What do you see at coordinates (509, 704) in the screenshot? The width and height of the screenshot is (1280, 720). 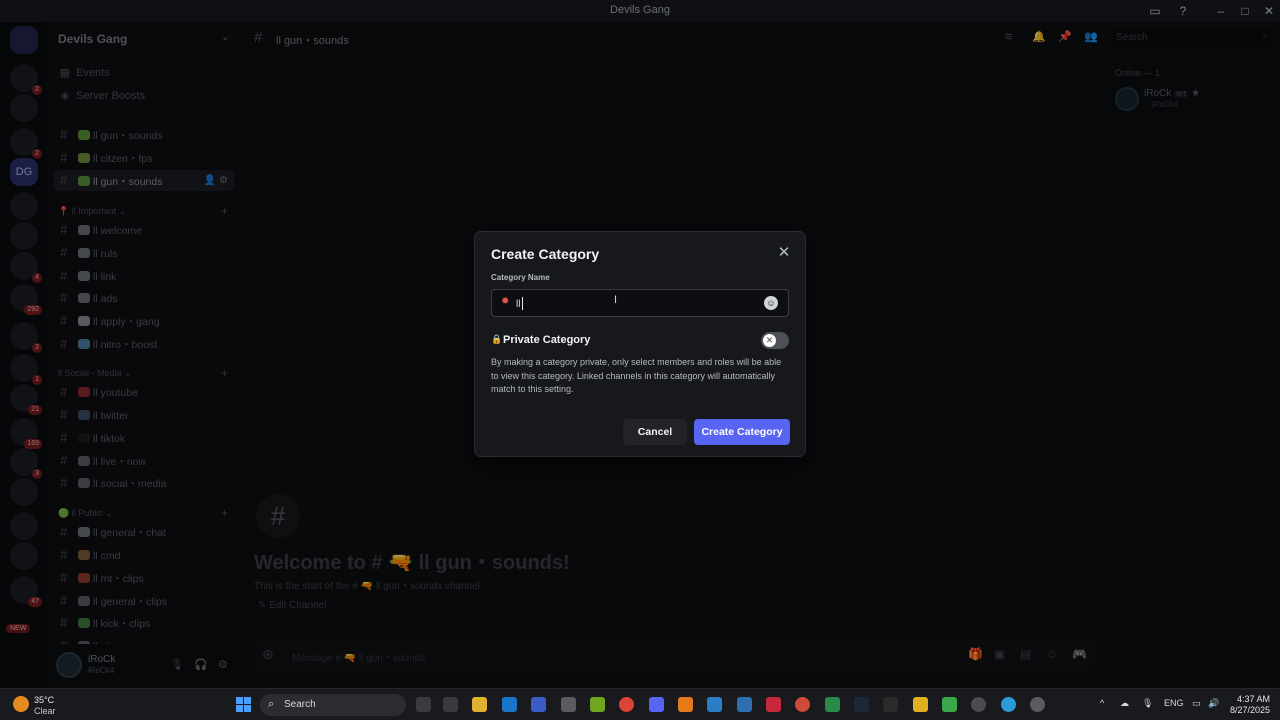 I see `outlook-icon` at bounding box center [509, 704].